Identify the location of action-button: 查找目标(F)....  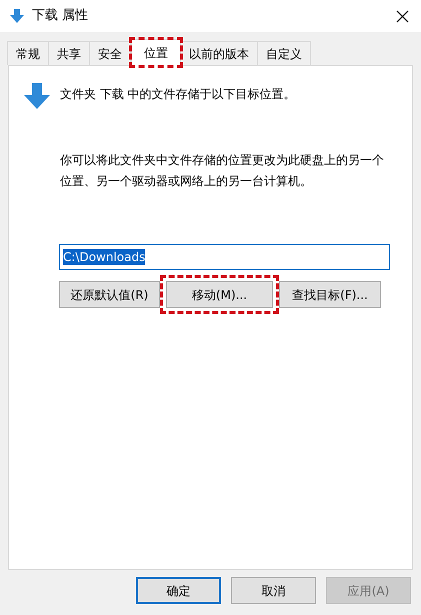
(330, 294).